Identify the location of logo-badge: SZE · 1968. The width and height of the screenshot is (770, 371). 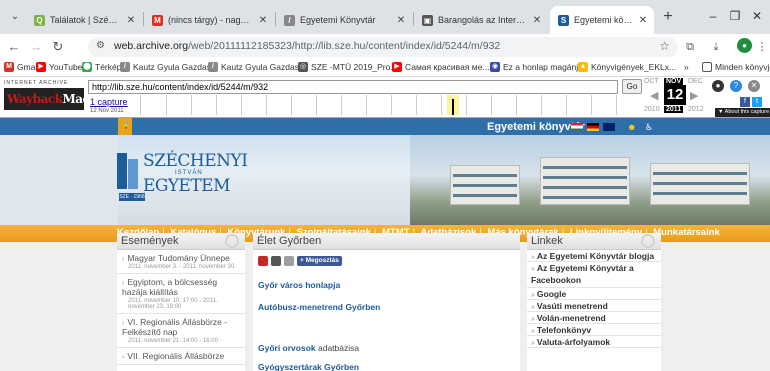
(132, 197).